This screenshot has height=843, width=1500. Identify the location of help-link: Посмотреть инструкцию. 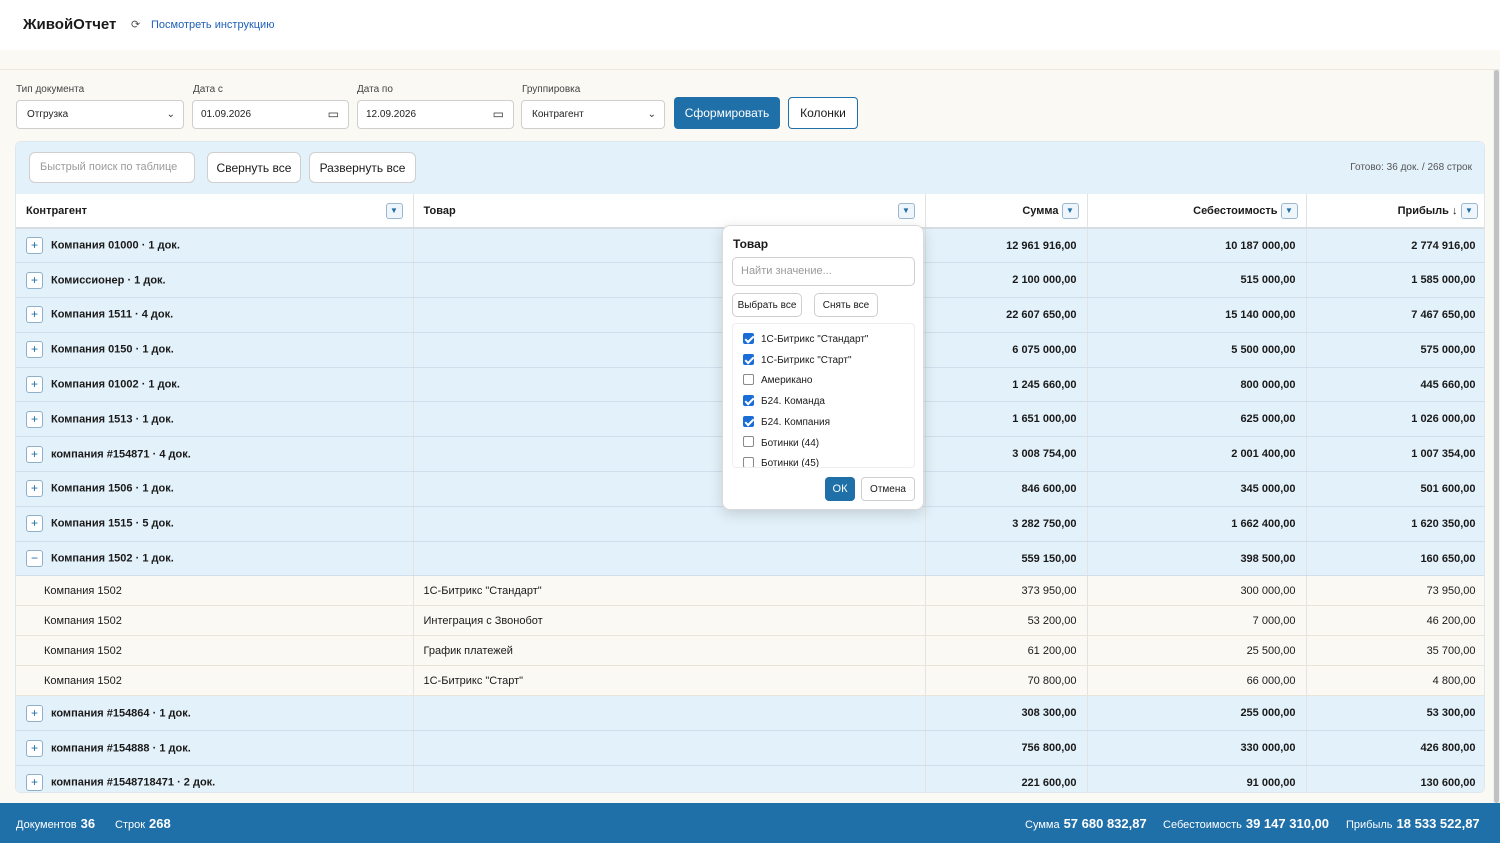
(212, 25).